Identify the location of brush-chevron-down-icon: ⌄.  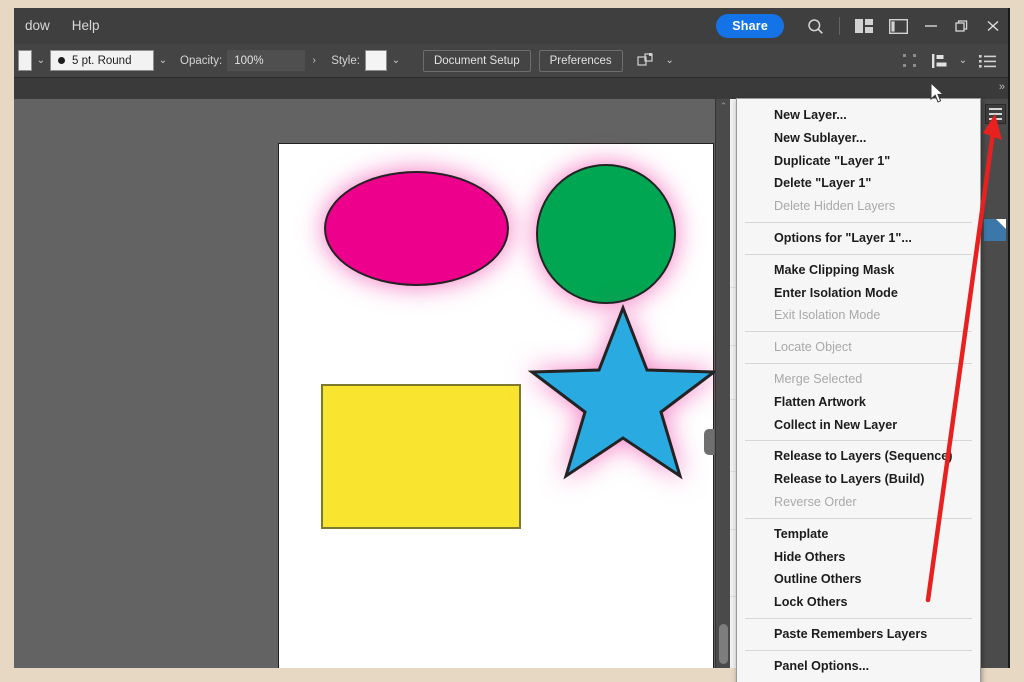
(163, 60).